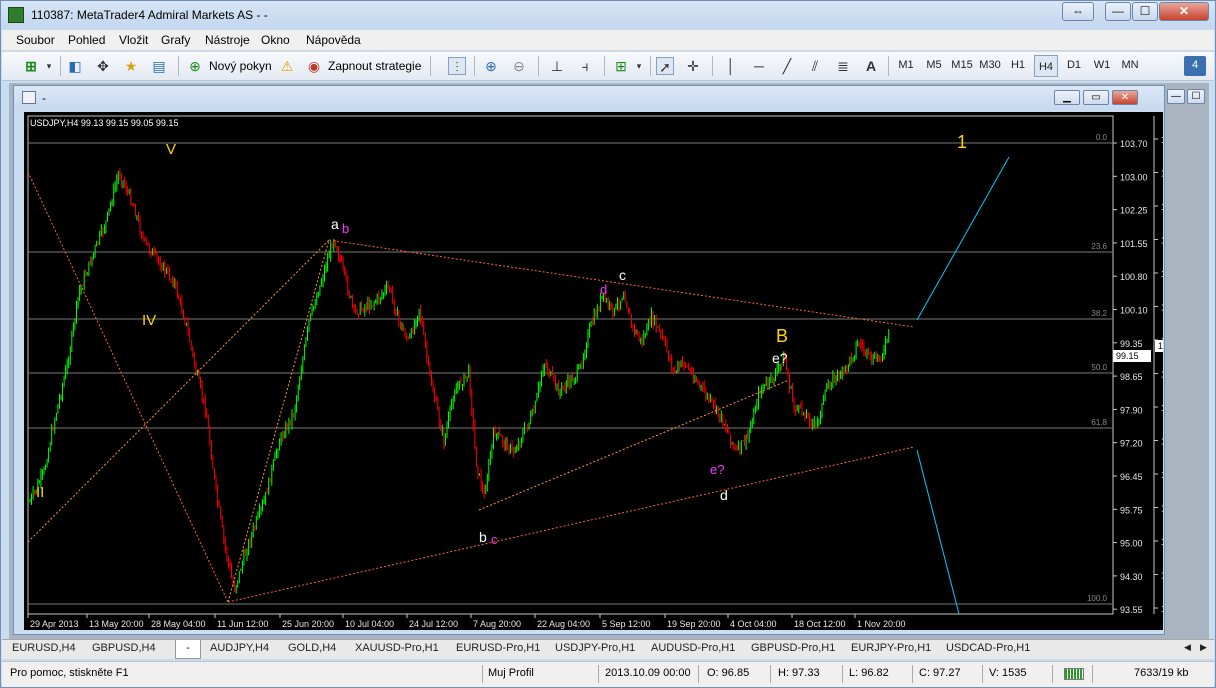 This screenshot has width=1216, height=688. What do you see at coordinates (759, 66) in the screenshot?
I see `horizontal-line-icon: ─` at bounding box center [759, 66].